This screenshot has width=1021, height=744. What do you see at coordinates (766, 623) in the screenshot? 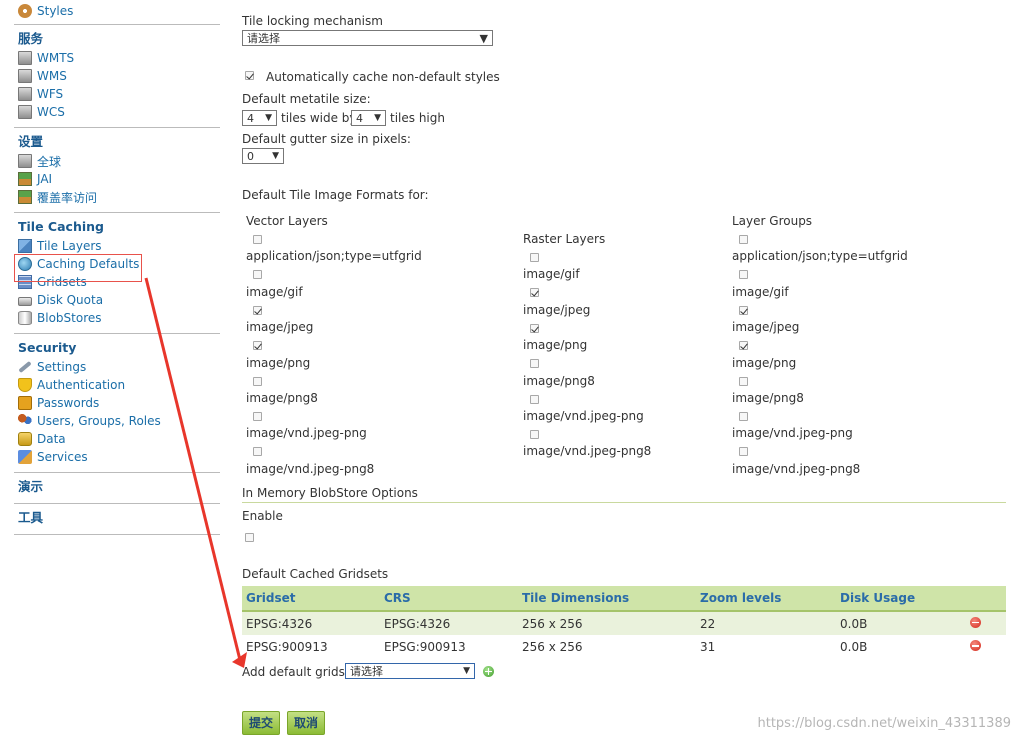
I see `cell-zoom-levels: 22` at bounding box center [766, 623].